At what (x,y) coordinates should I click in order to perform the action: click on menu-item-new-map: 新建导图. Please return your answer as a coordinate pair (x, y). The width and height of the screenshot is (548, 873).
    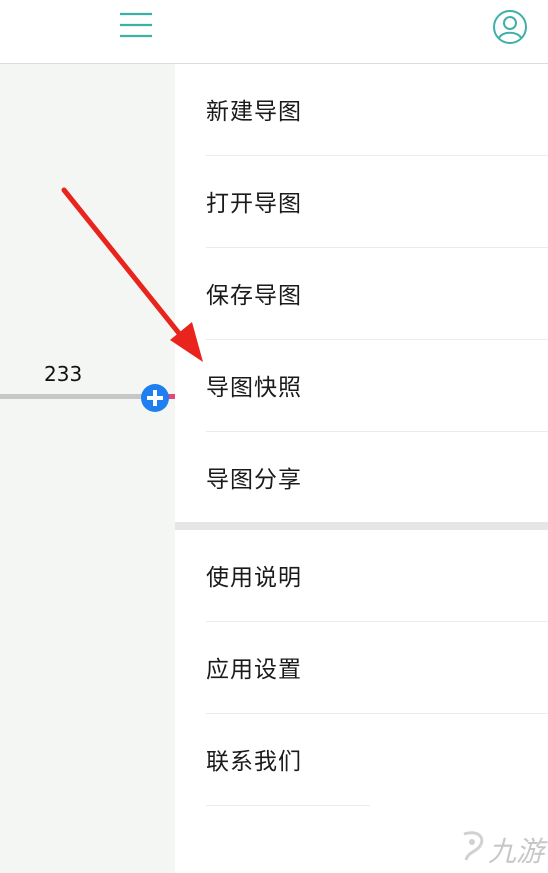
    Looking at the image, I should click on (361, 110).